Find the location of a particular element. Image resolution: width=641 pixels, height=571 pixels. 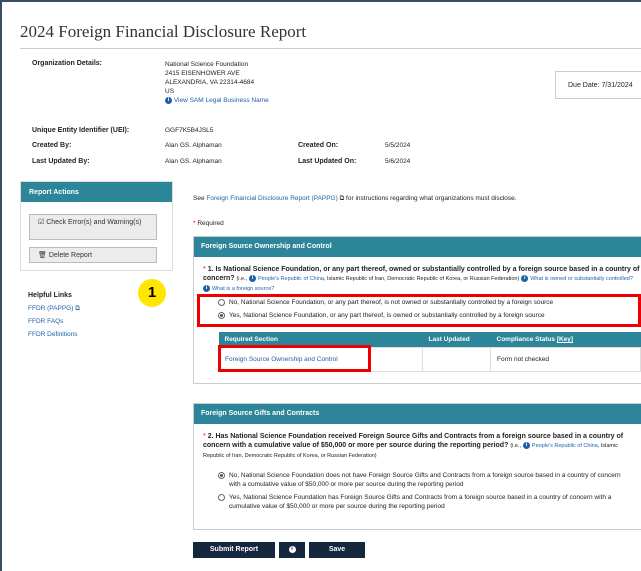

sam-link-label: View SAM Legal Business Name is located at coordinates (221, 100).